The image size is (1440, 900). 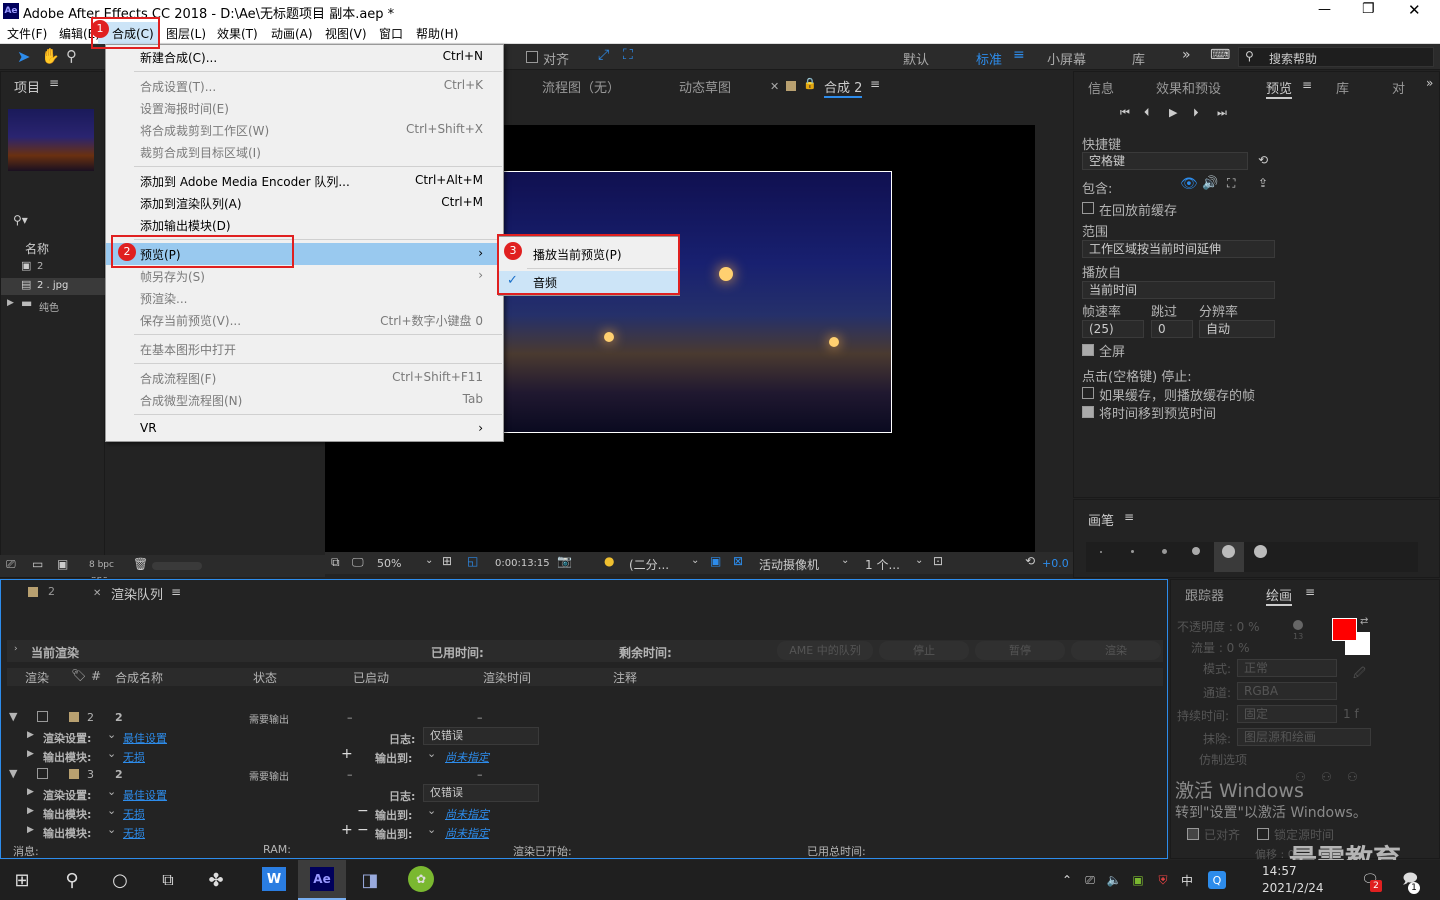 What do you see at coordinates (22, 880) in the screenshot?
I see `windows-start-icon: ⊞` at bounding box center [22, 880].